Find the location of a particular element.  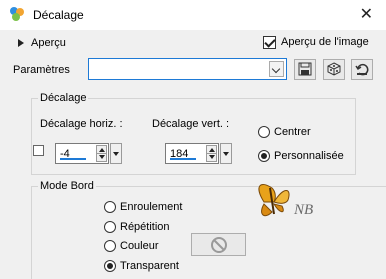

image-preview-checkbox is located at coordinates (269, 42).